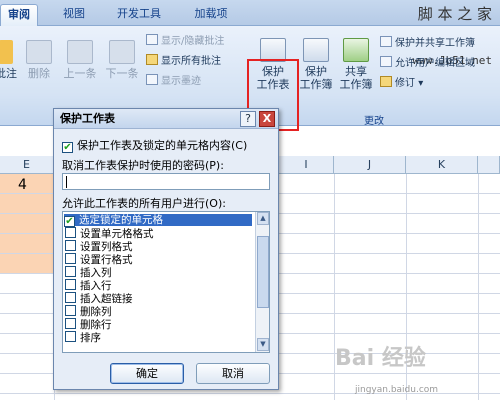 The width and height of the screenshot is (500, 400). What do you see at coordinates (306, 165) in the screenshot?
I see `column-header-i: I` at bounding box center [306, 165].